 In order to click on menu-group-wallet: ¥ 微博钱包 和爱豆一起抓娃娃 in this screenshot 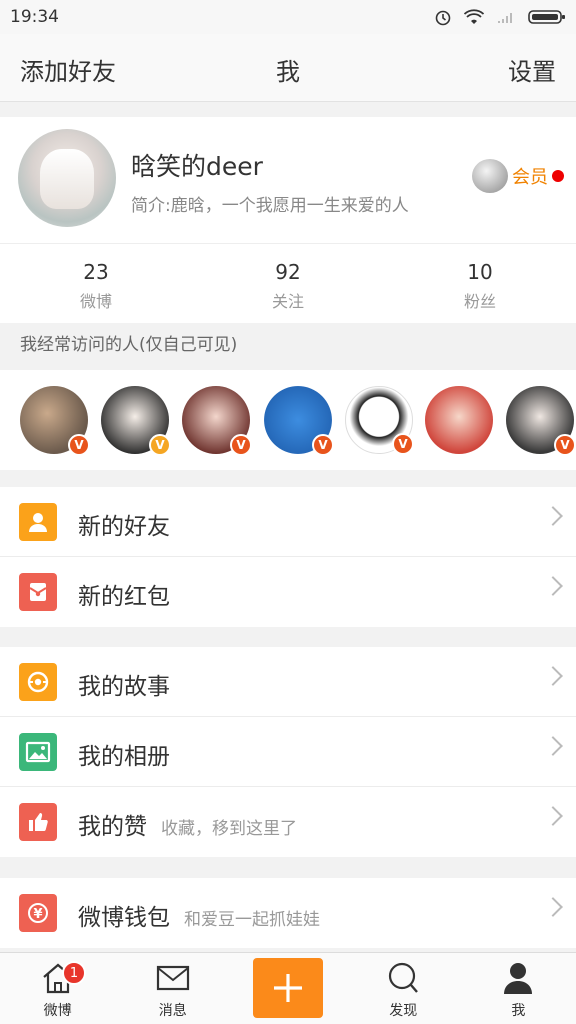, I will do `click(288, 913)`.